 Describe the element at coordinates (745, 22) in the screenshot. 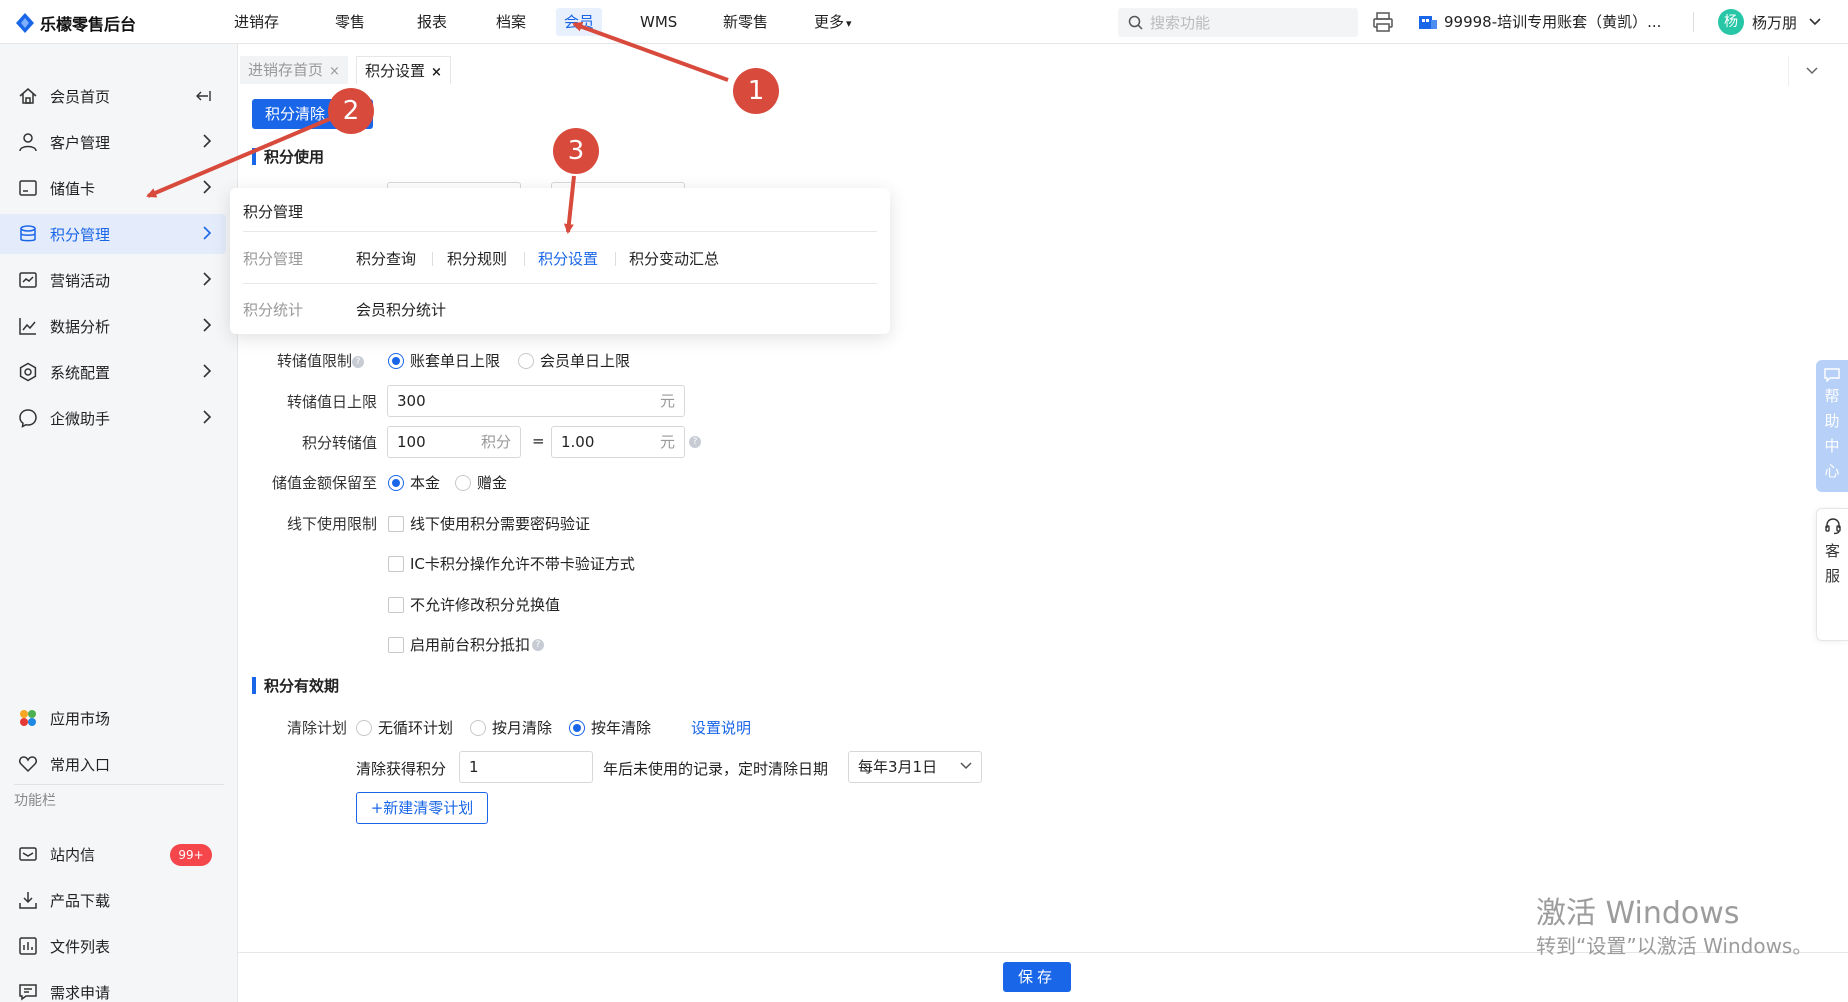

I see `nav-new-retail: 新零售` at that location.